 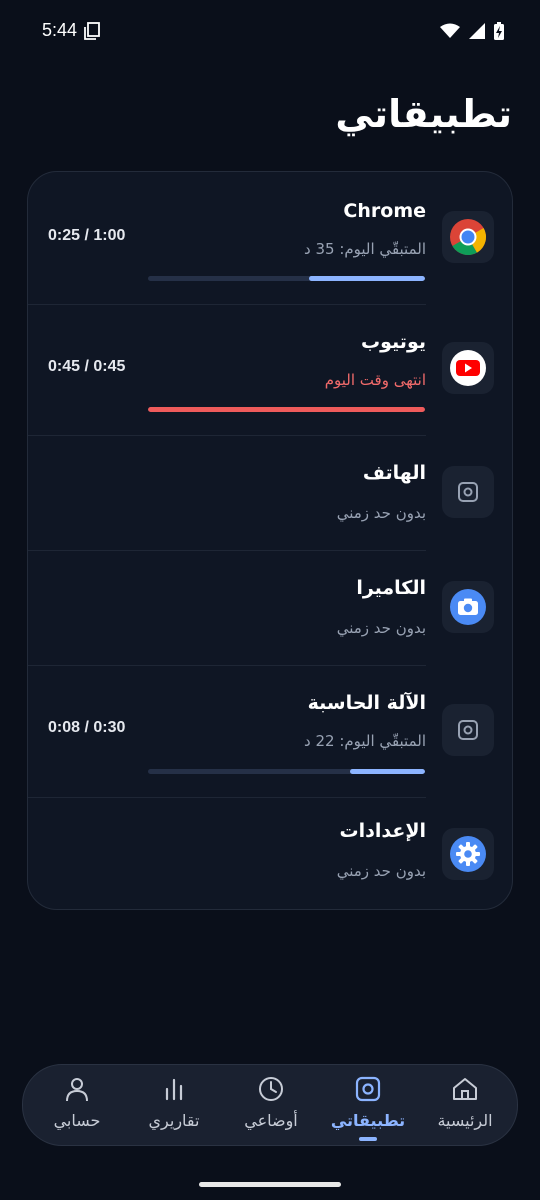 What do you see at coordinates (365, 249) in the screenshot?
I see `app-time-remaining: المتبقّي اليوم: 35 د` at bounding box center [365, 249].